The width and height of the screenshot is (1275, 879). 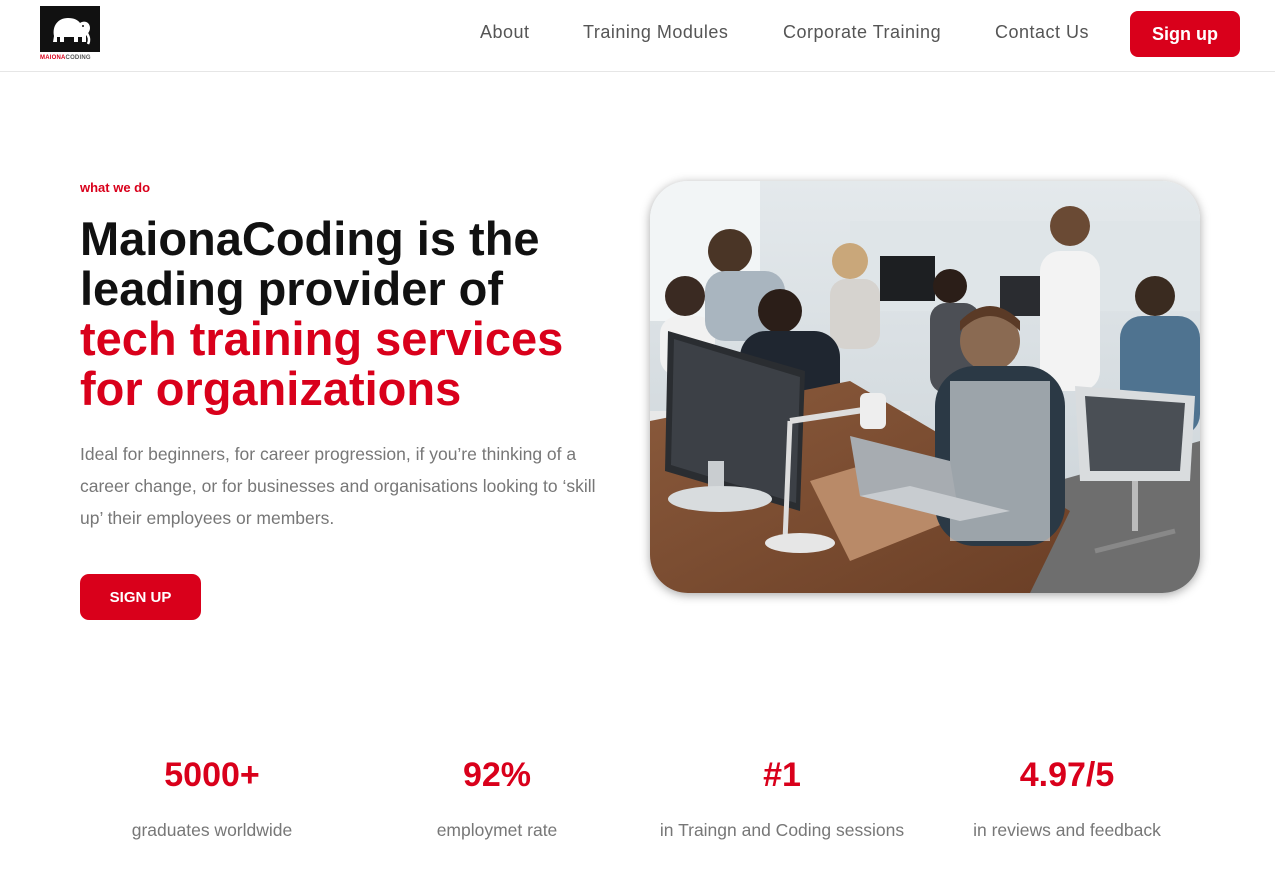 I want to click on brand-wordmark: MAIONACODING, so click(x=70, y=58).